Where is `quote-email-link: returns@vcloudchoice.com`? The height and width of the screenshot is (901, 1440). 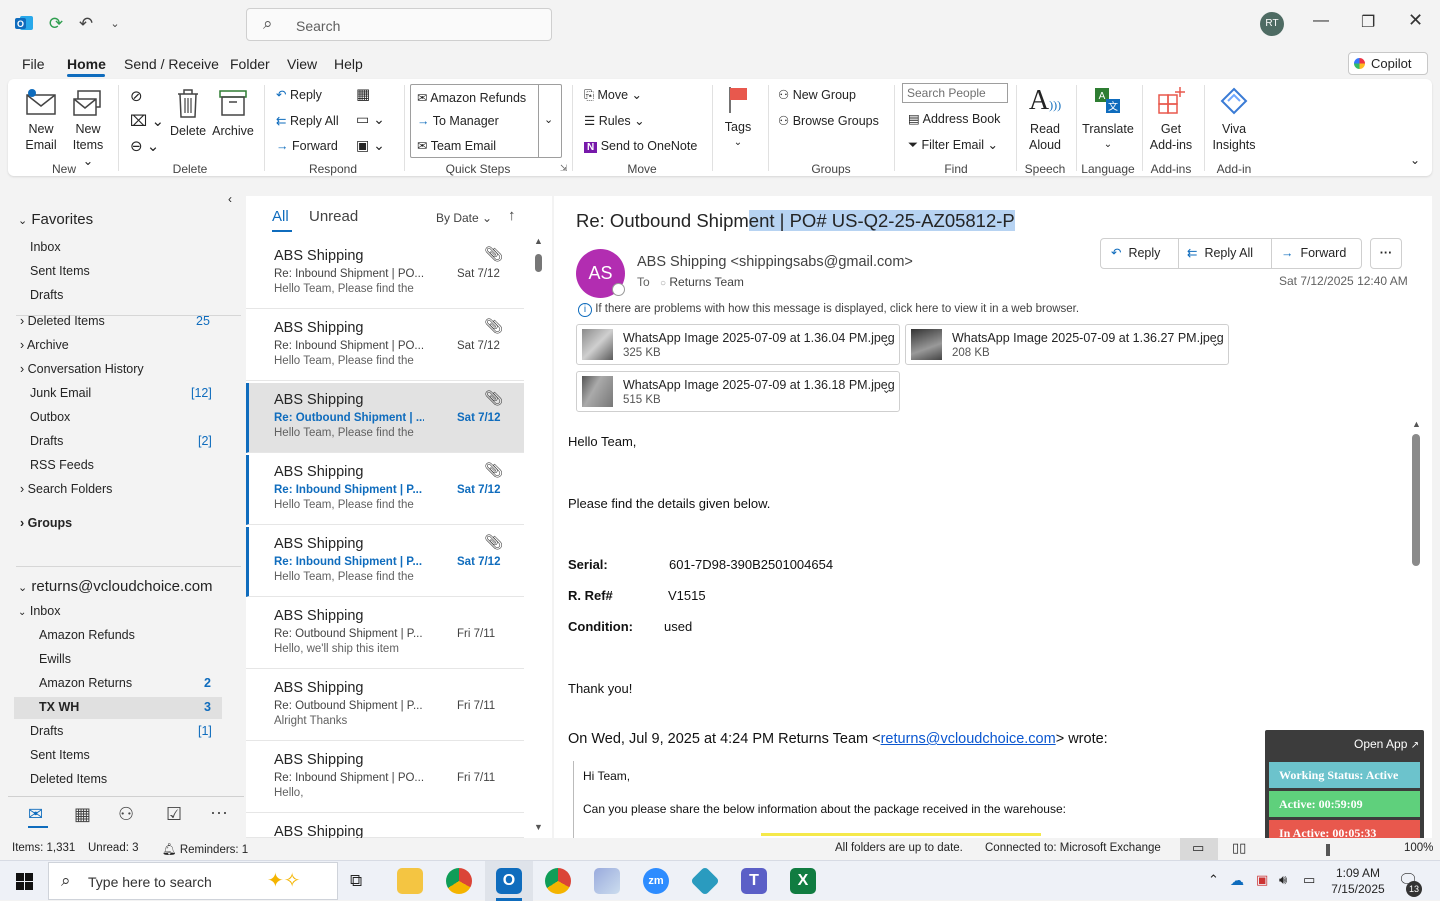
quote-email-link: returns@vcloudchoice.com is located at coordinates (968, 739).